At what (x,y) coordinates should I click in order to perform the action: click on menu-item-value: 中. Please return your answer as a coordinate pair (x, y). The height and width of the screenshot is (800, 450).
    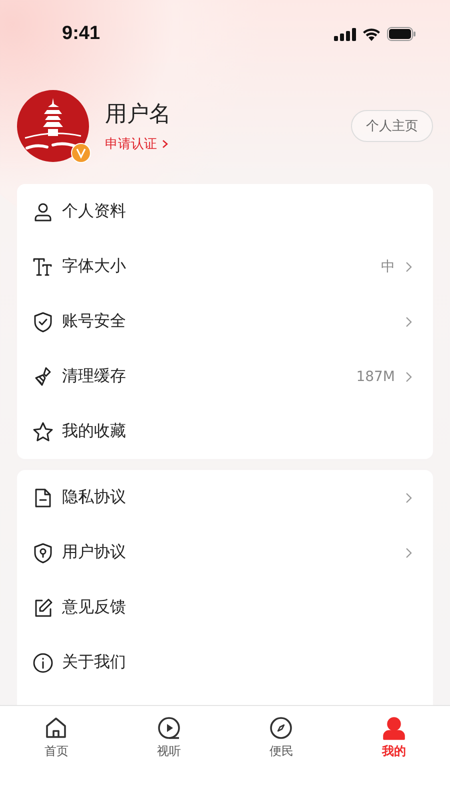
    Looking at the image, I should click on (388, 267).